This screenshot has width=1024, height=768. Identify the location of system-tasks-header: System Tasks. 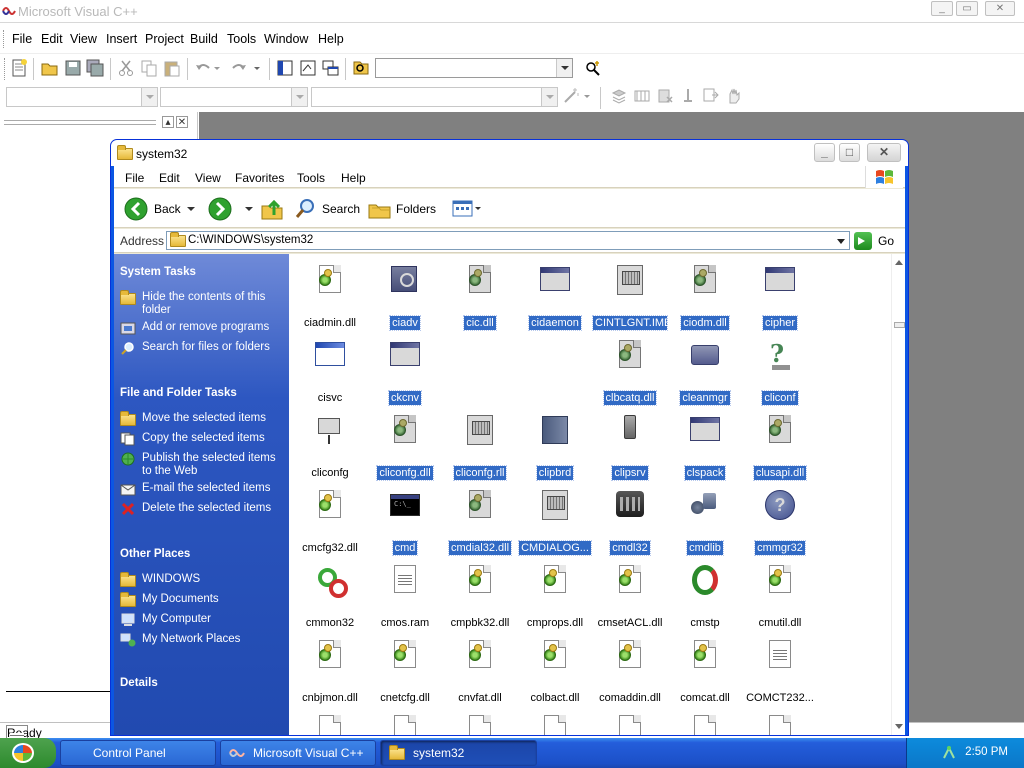
(158, 272).